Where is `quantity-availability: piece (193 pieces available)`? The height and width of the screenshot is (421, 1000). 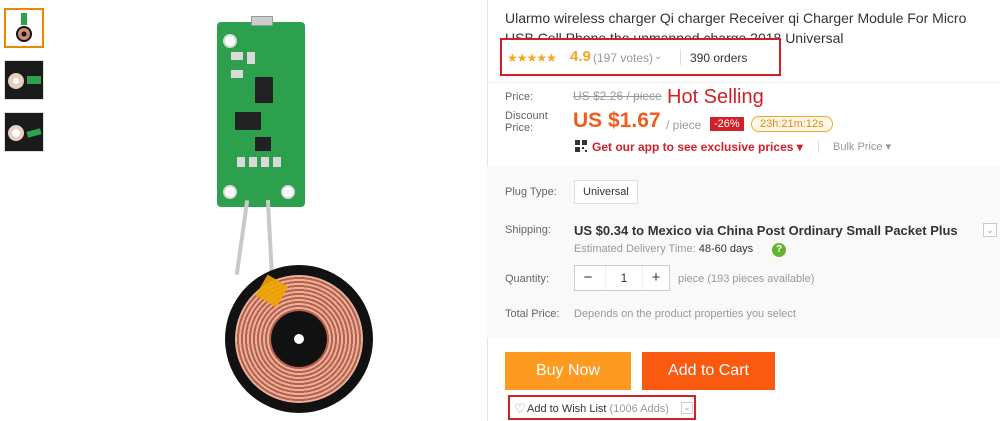 quantity-availability: piece (193 pieces available) is located at coordinates (746, 279).